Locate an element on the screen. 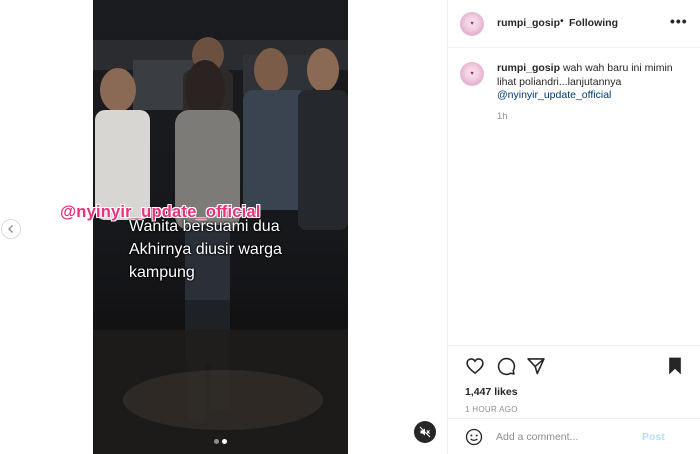 Image resolution: width=700 pixels, height=454 pixels. caption-avatar: ♥ is located at coordinates (472, 74).